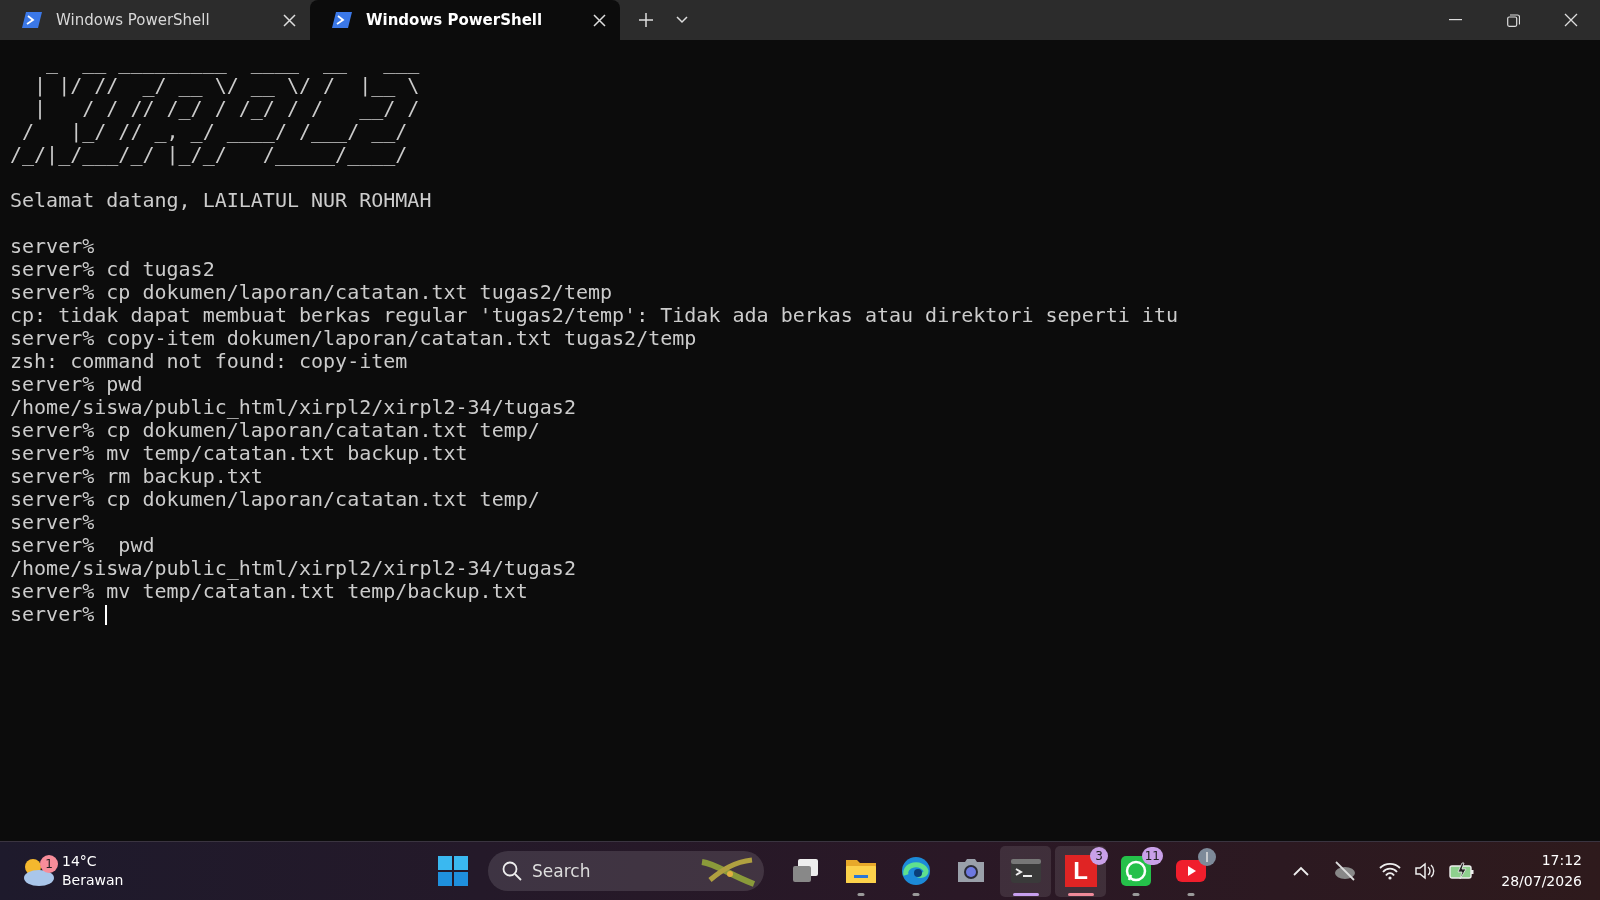  I want to click on taskbar-app: L 3, so click(1080, 871).